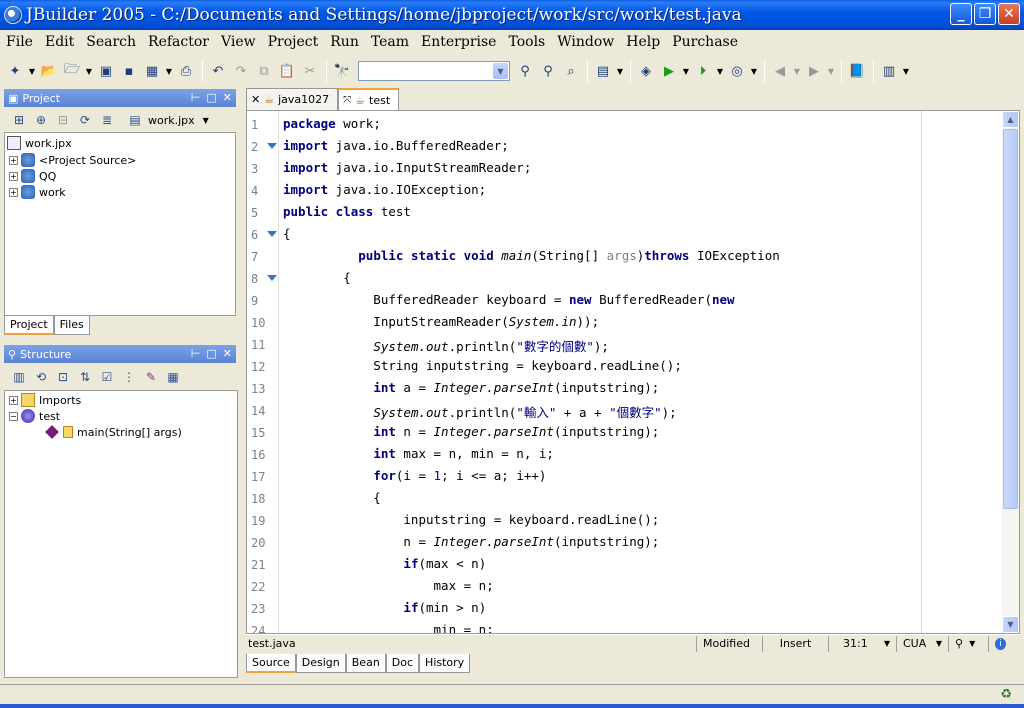 The height and width of the screenshot is (708, 1024). Describe the element at coordinates (585, 42) in the screenshot. I see `menu-window: Window` at that location.